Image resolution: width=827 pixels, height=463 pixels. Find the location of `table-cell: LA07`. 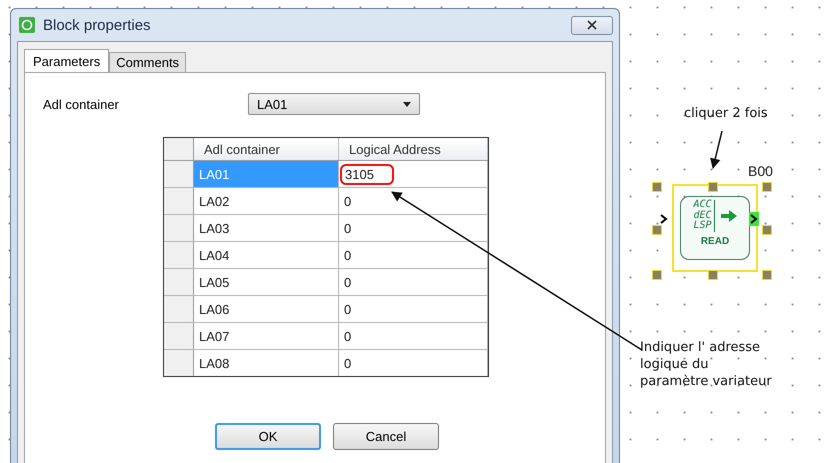

table-cell: LA07 is located at coordinates (266, 336).